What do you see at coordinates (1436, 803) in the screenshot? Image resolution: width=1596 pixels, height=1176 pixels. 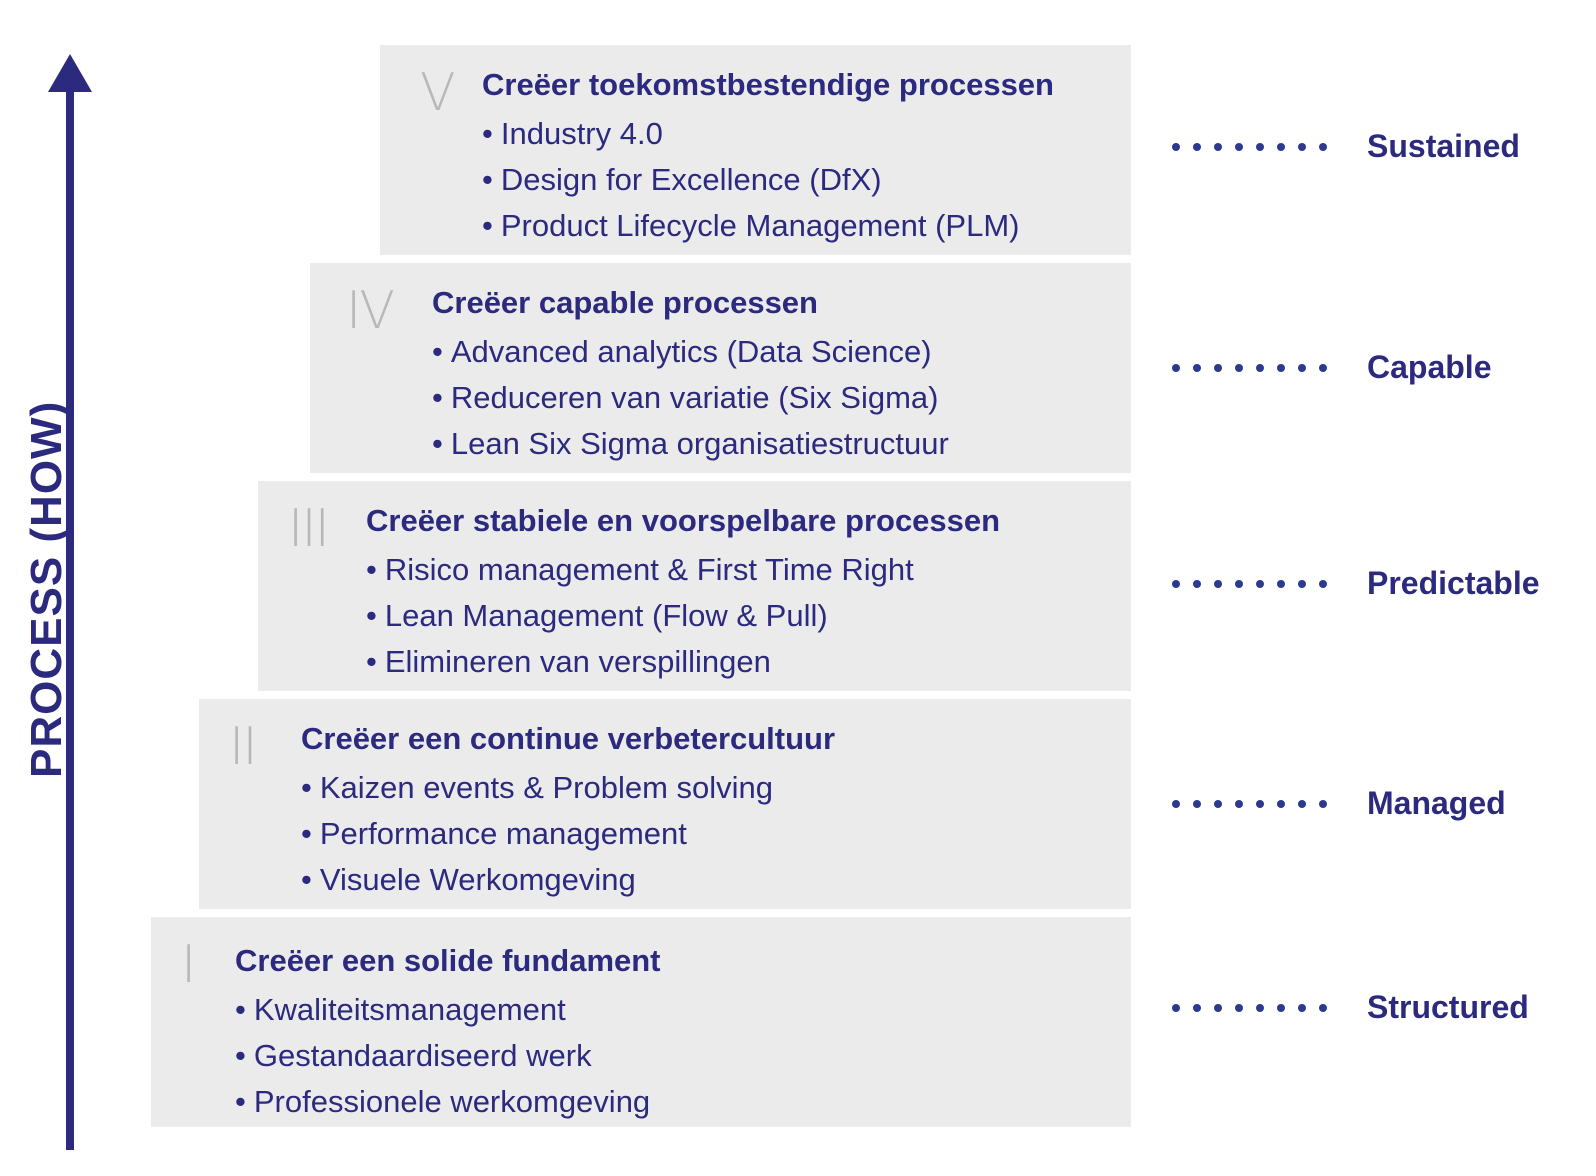 I see `level-label: Managed` at bounding box center [1436, 803].